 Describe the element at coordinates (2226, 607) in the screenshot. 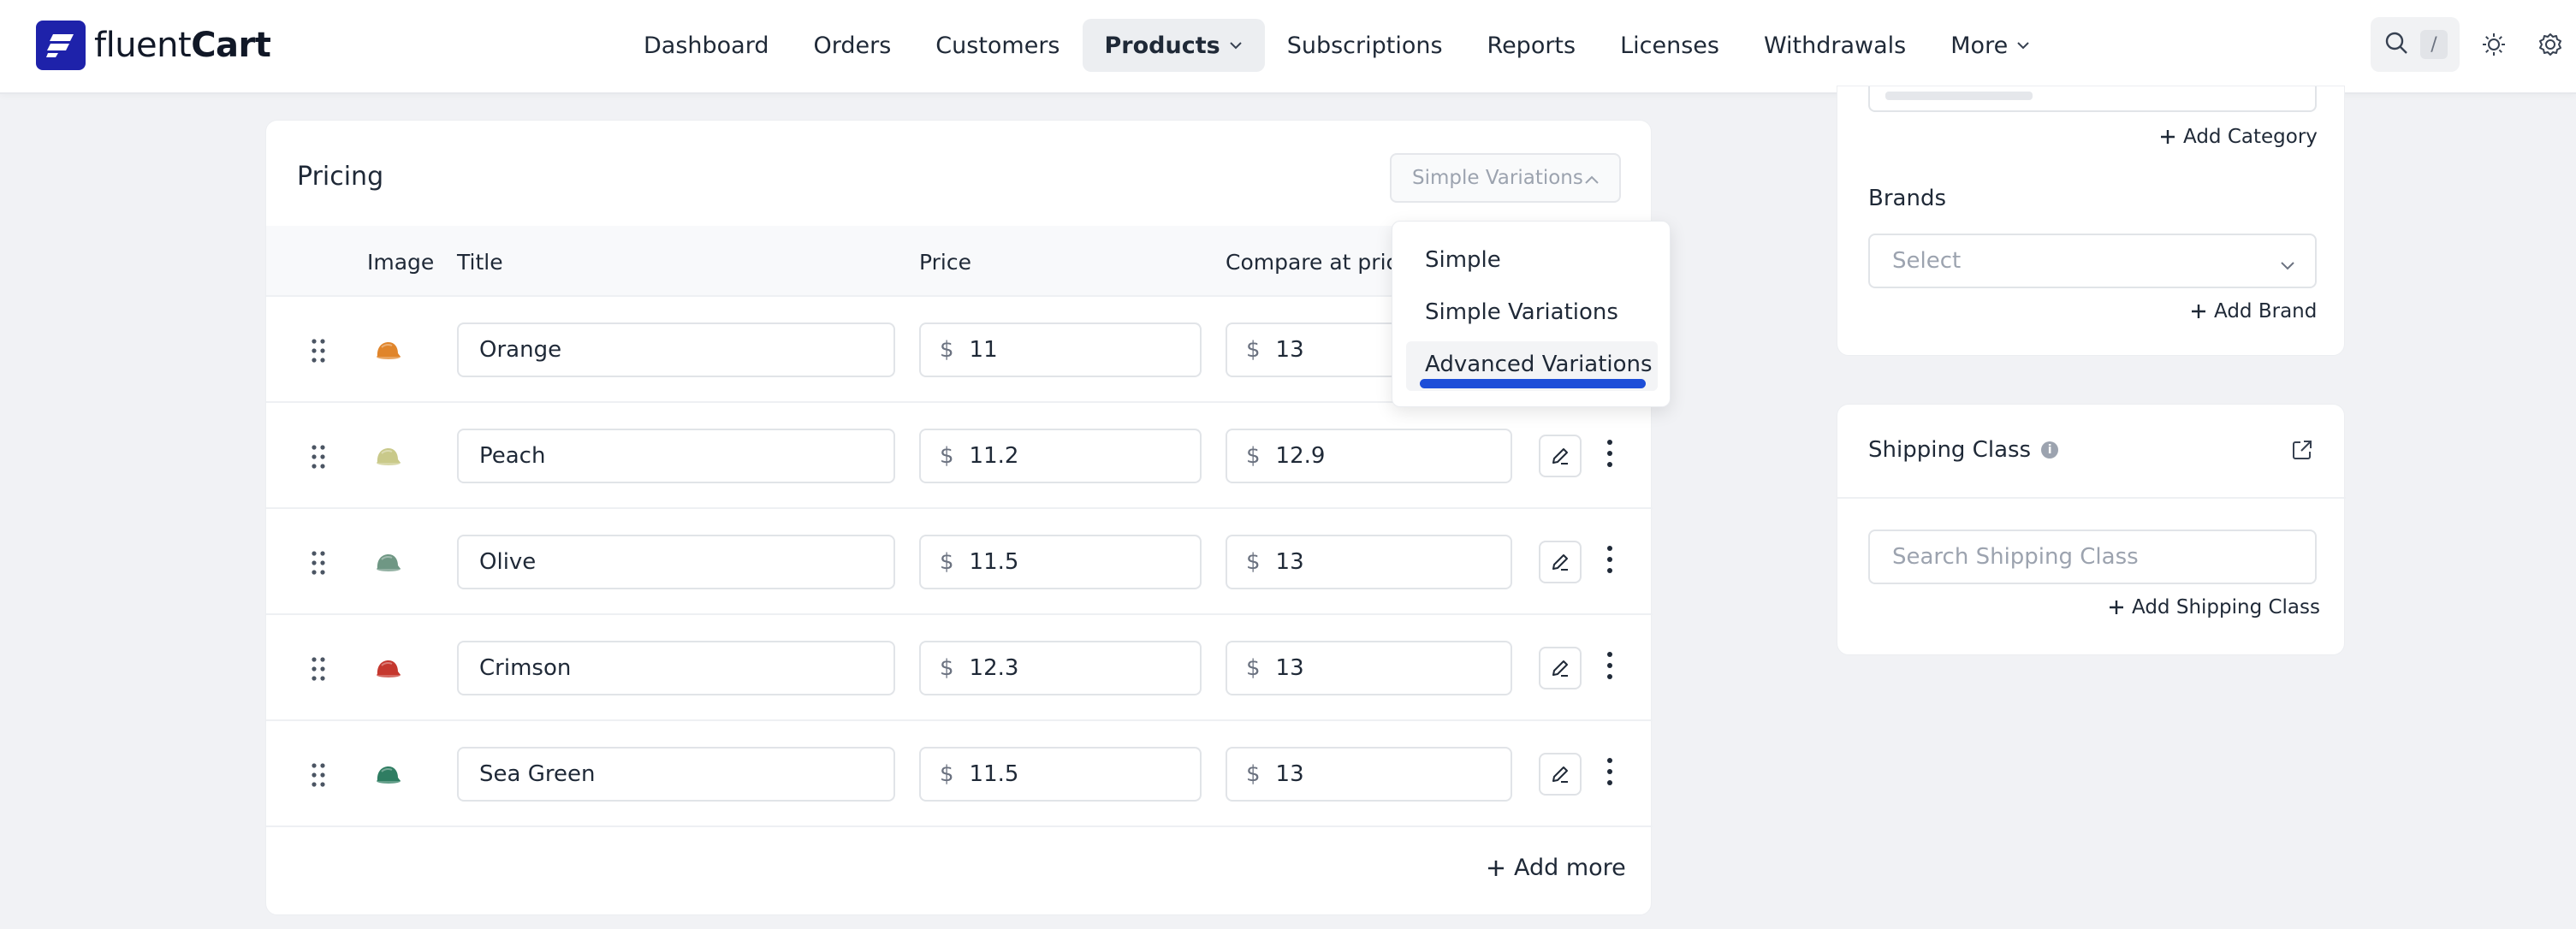

I see `add-shipping-class-label: Add Shipping Class` at that location.